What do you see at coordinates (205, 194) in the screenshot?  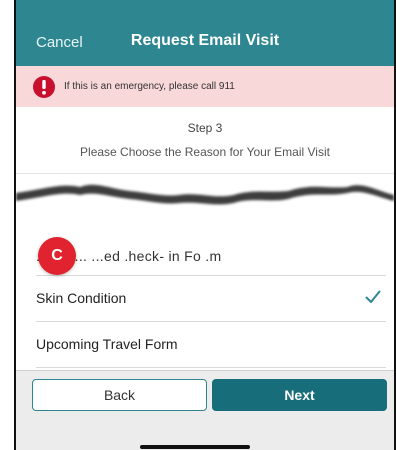 I see `torn-edge-divider` at bounding box center [205, 194].